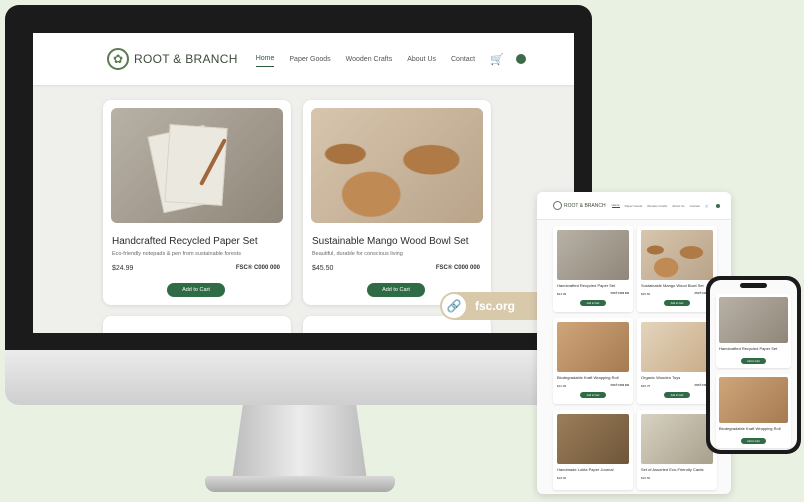 The width and height of the screenshot is (804, 502). What do you see at coordinates (300, 484) in the screenshot?
I see `monitor-base` at bounding box center [300, 484].